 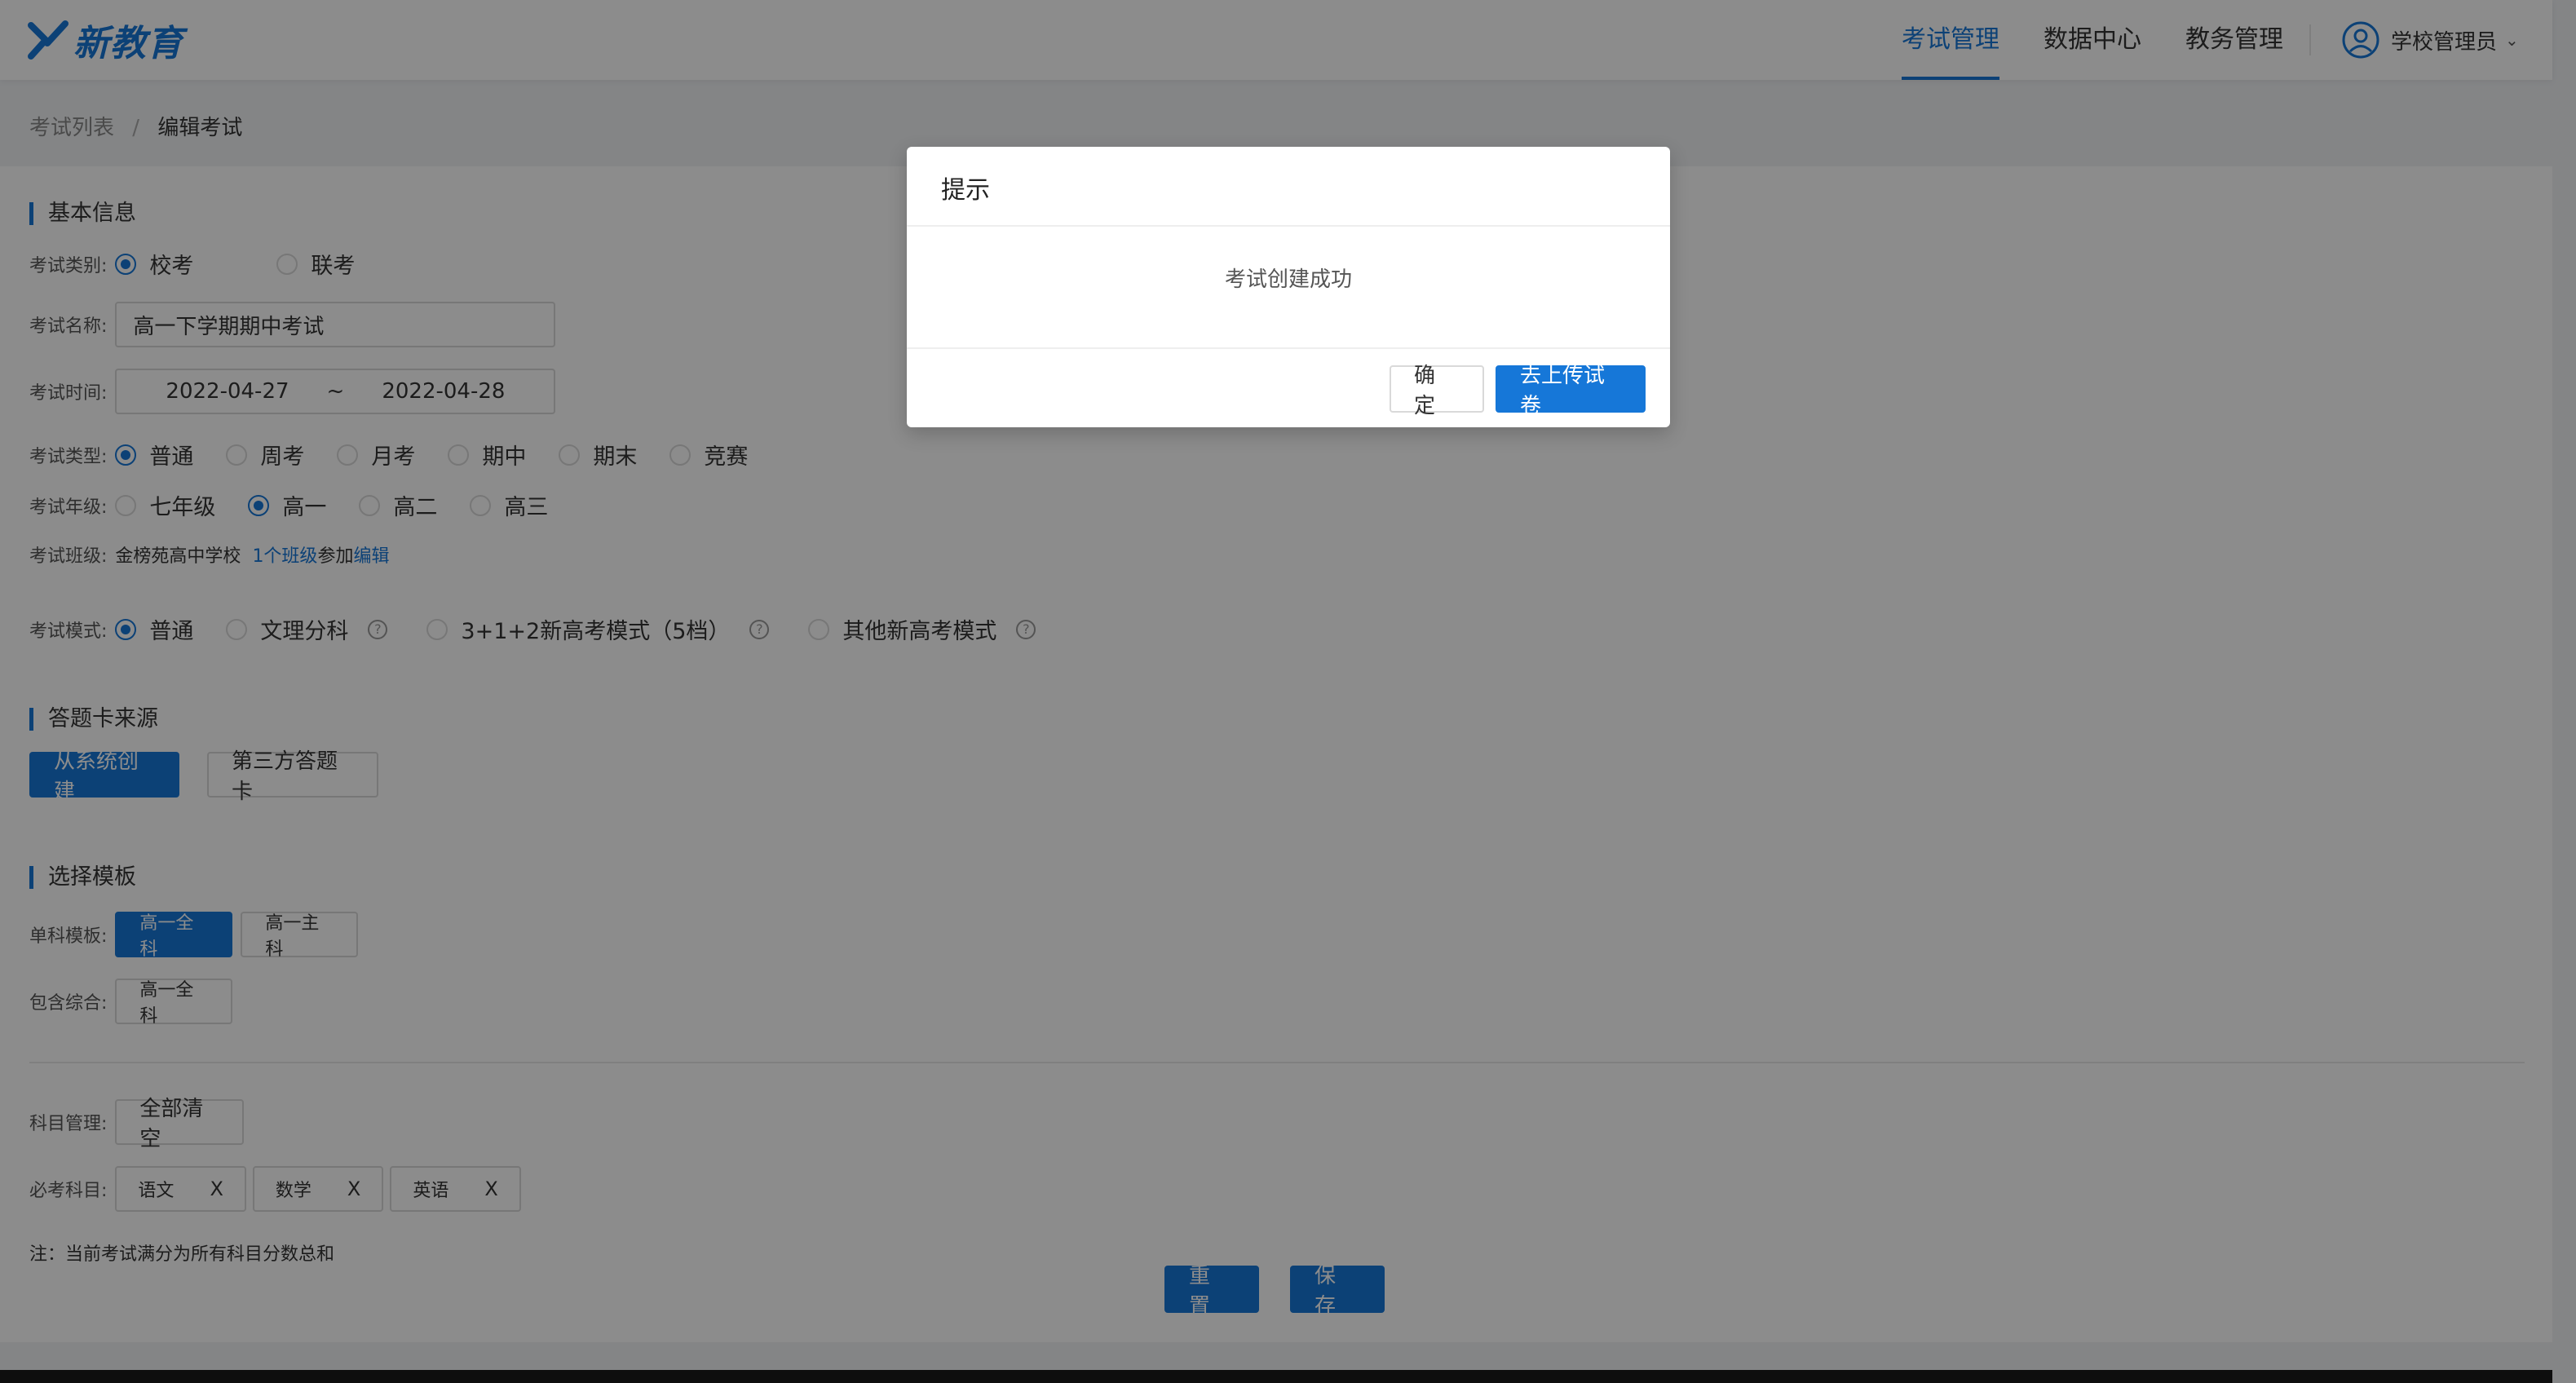 I want to click on dialog-header-divider, so click(x=1288, y=226).